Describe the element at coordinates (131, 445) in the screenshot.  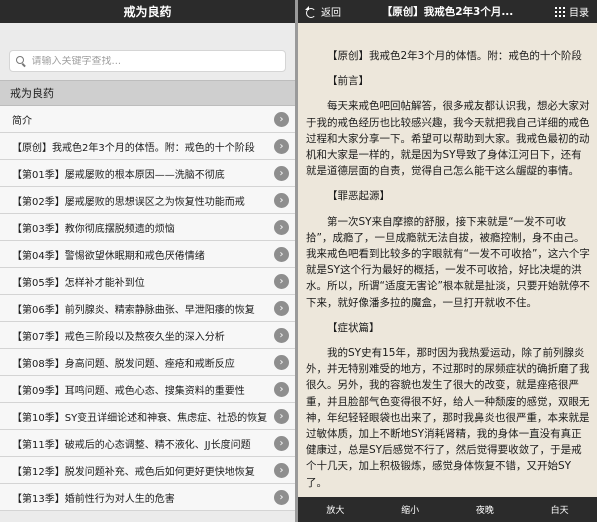
I see `list-item-label: 【第11季】破戒后的心态调整、精不液化、JJ长度问题` at that location.